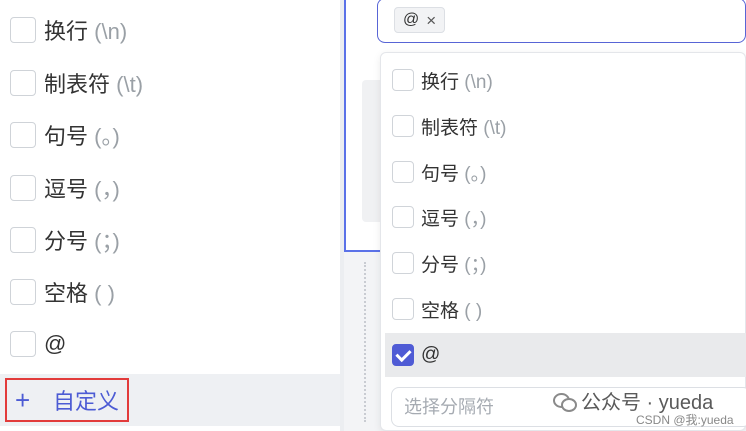 The height and width of the screenshot is (431, 746). I want to click on dotted-guide, so click(365, 342).